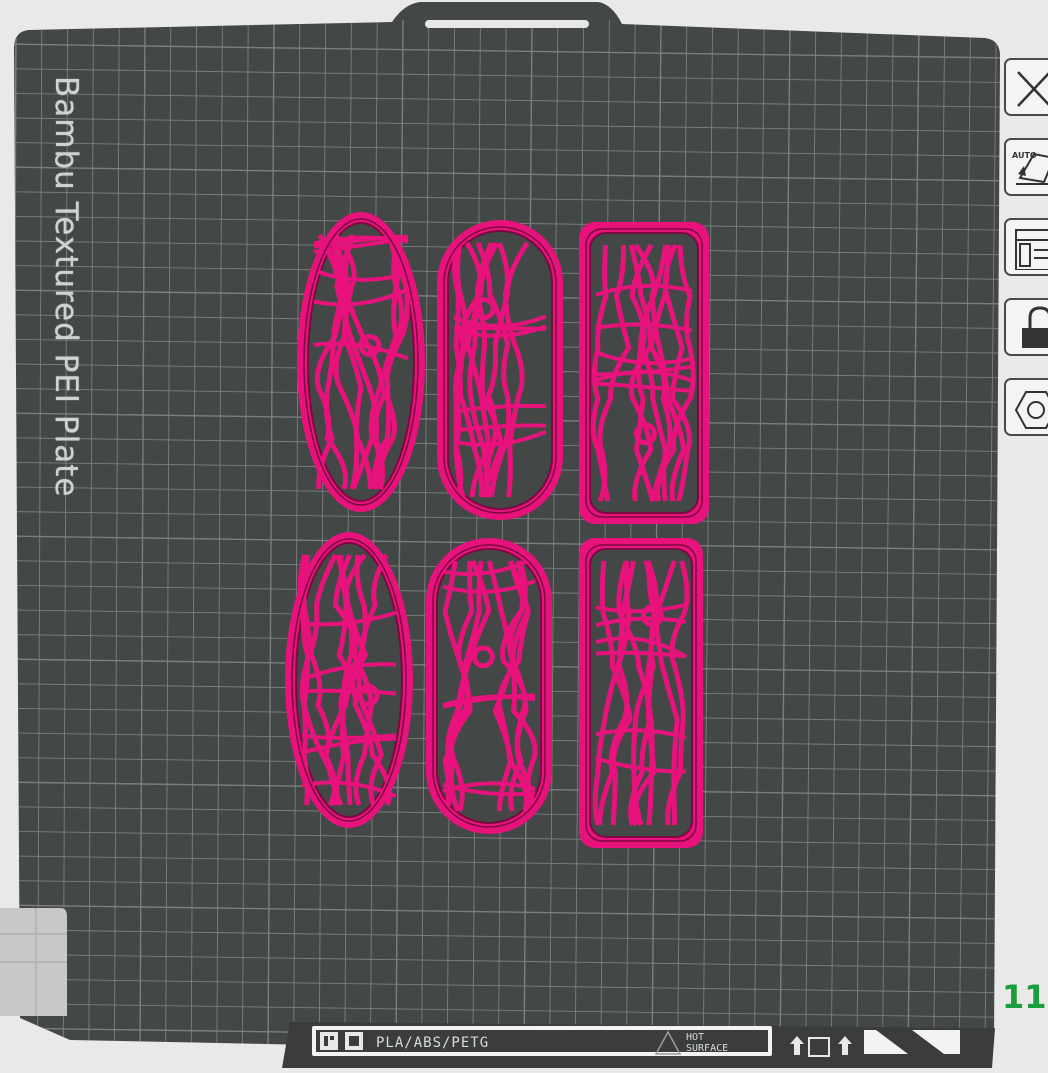 The image size is (1048, 1073). I want to click on plate-index-label: 11, so click(1024, 997).